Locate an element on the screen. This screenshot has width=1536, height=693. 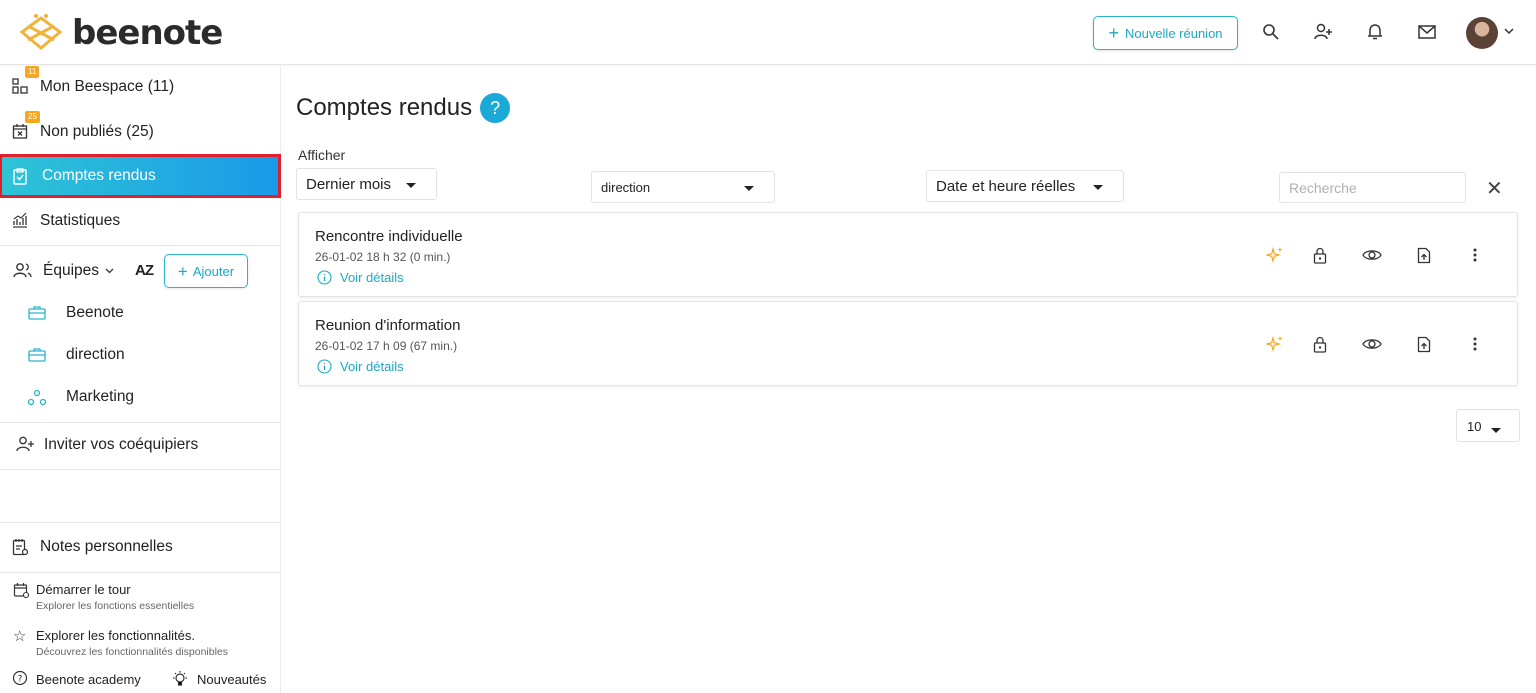
mail-icon is located at coordinates (1427, 32).